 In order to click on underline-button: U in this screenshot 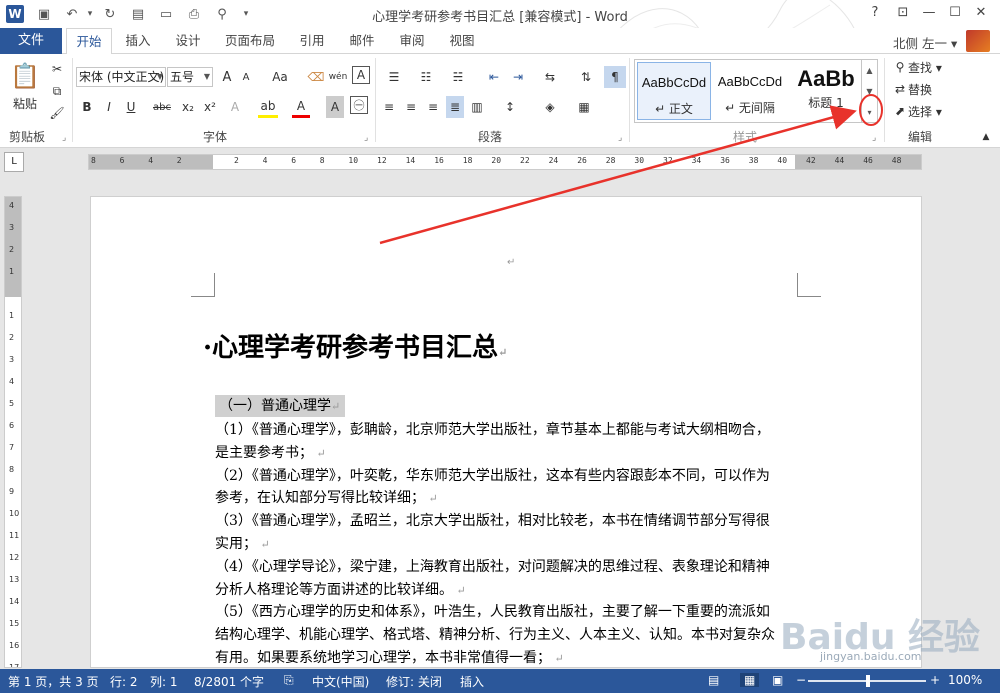, I will do `click(131, 107)`.